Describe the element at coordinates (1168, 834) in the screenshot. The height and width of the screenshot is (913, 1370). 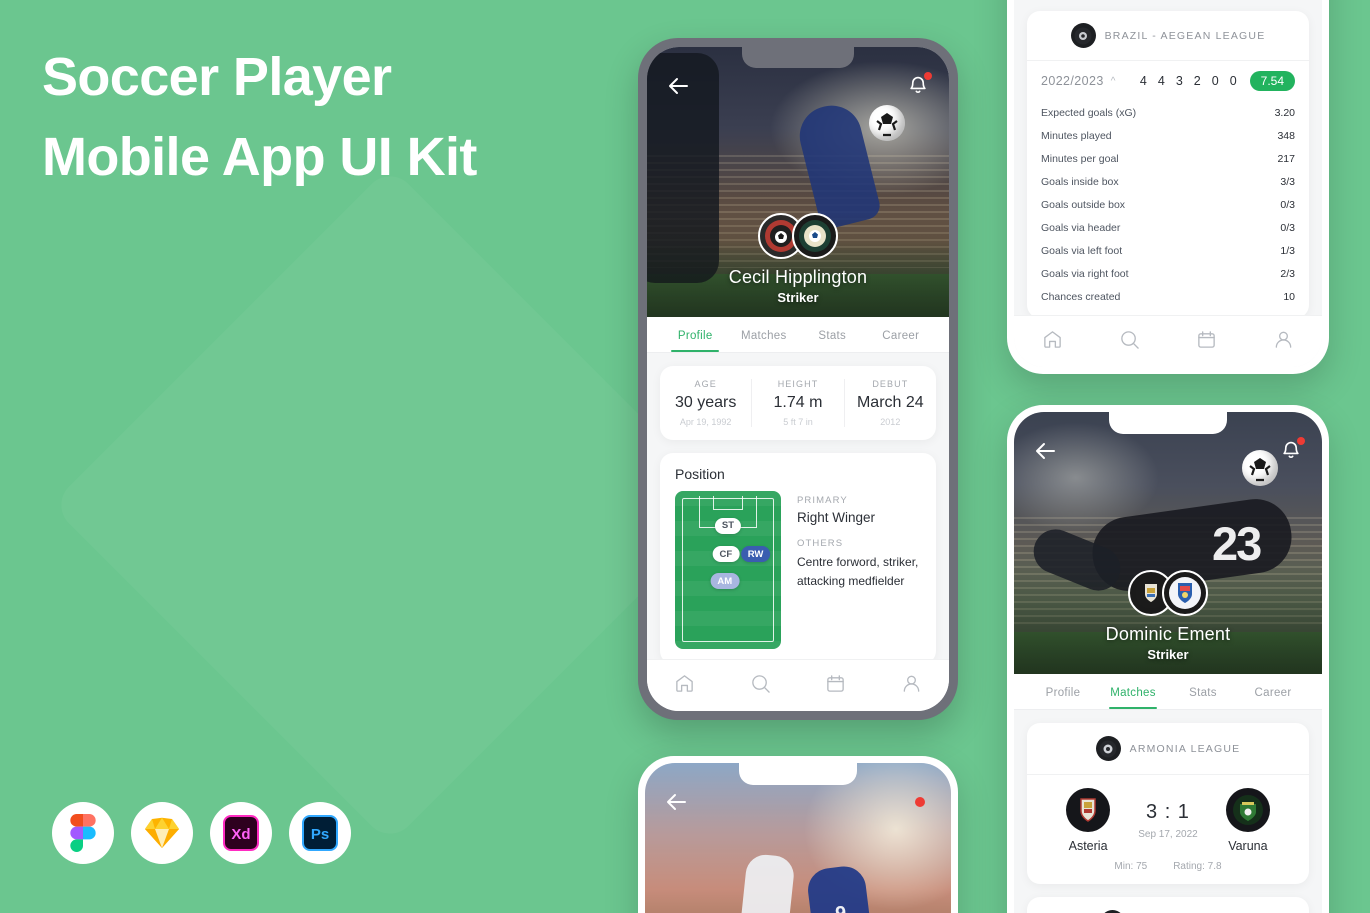
I see `match-date: Sep 17, 2022` at that location.